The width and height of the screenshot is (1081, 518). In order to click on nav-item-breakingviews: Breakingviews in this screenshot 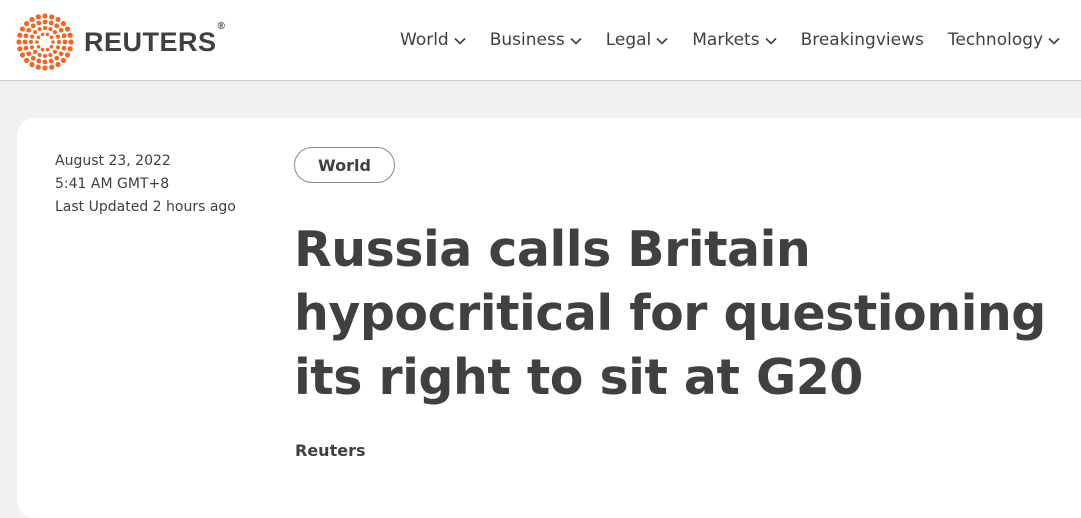, I will do `click(862, 40)`.